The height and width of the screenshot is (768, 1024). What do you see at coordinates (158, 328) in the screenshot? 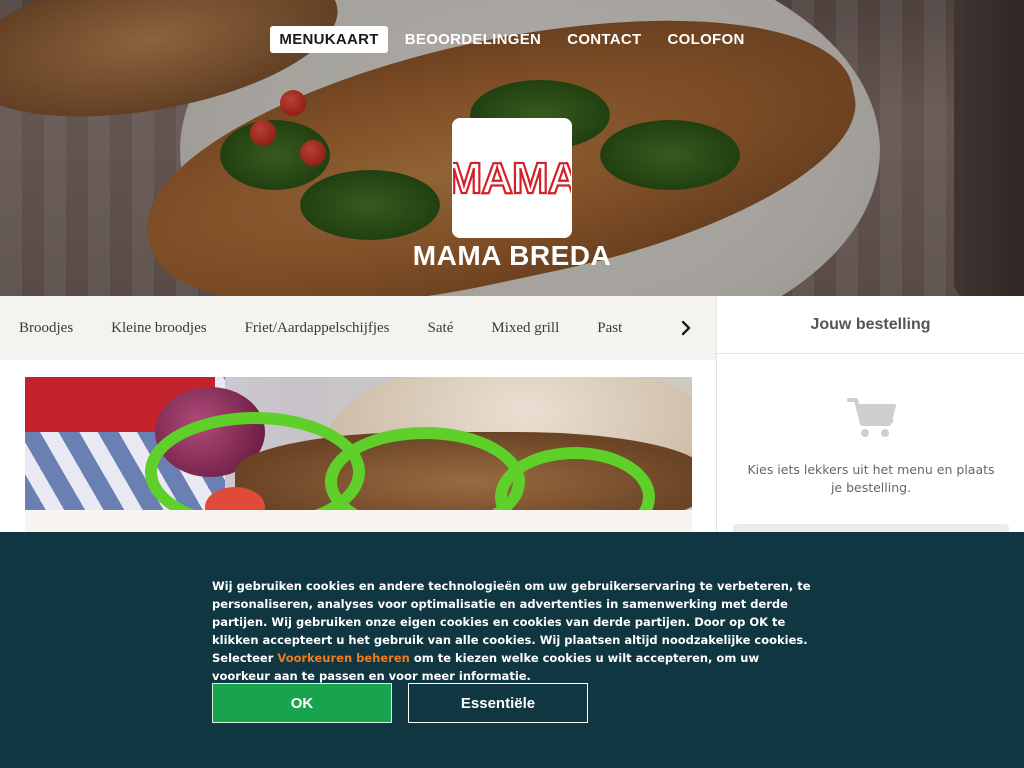
I see `category-kleine-broodjes: Kleine broodjes` at bounding box center [158, 328].